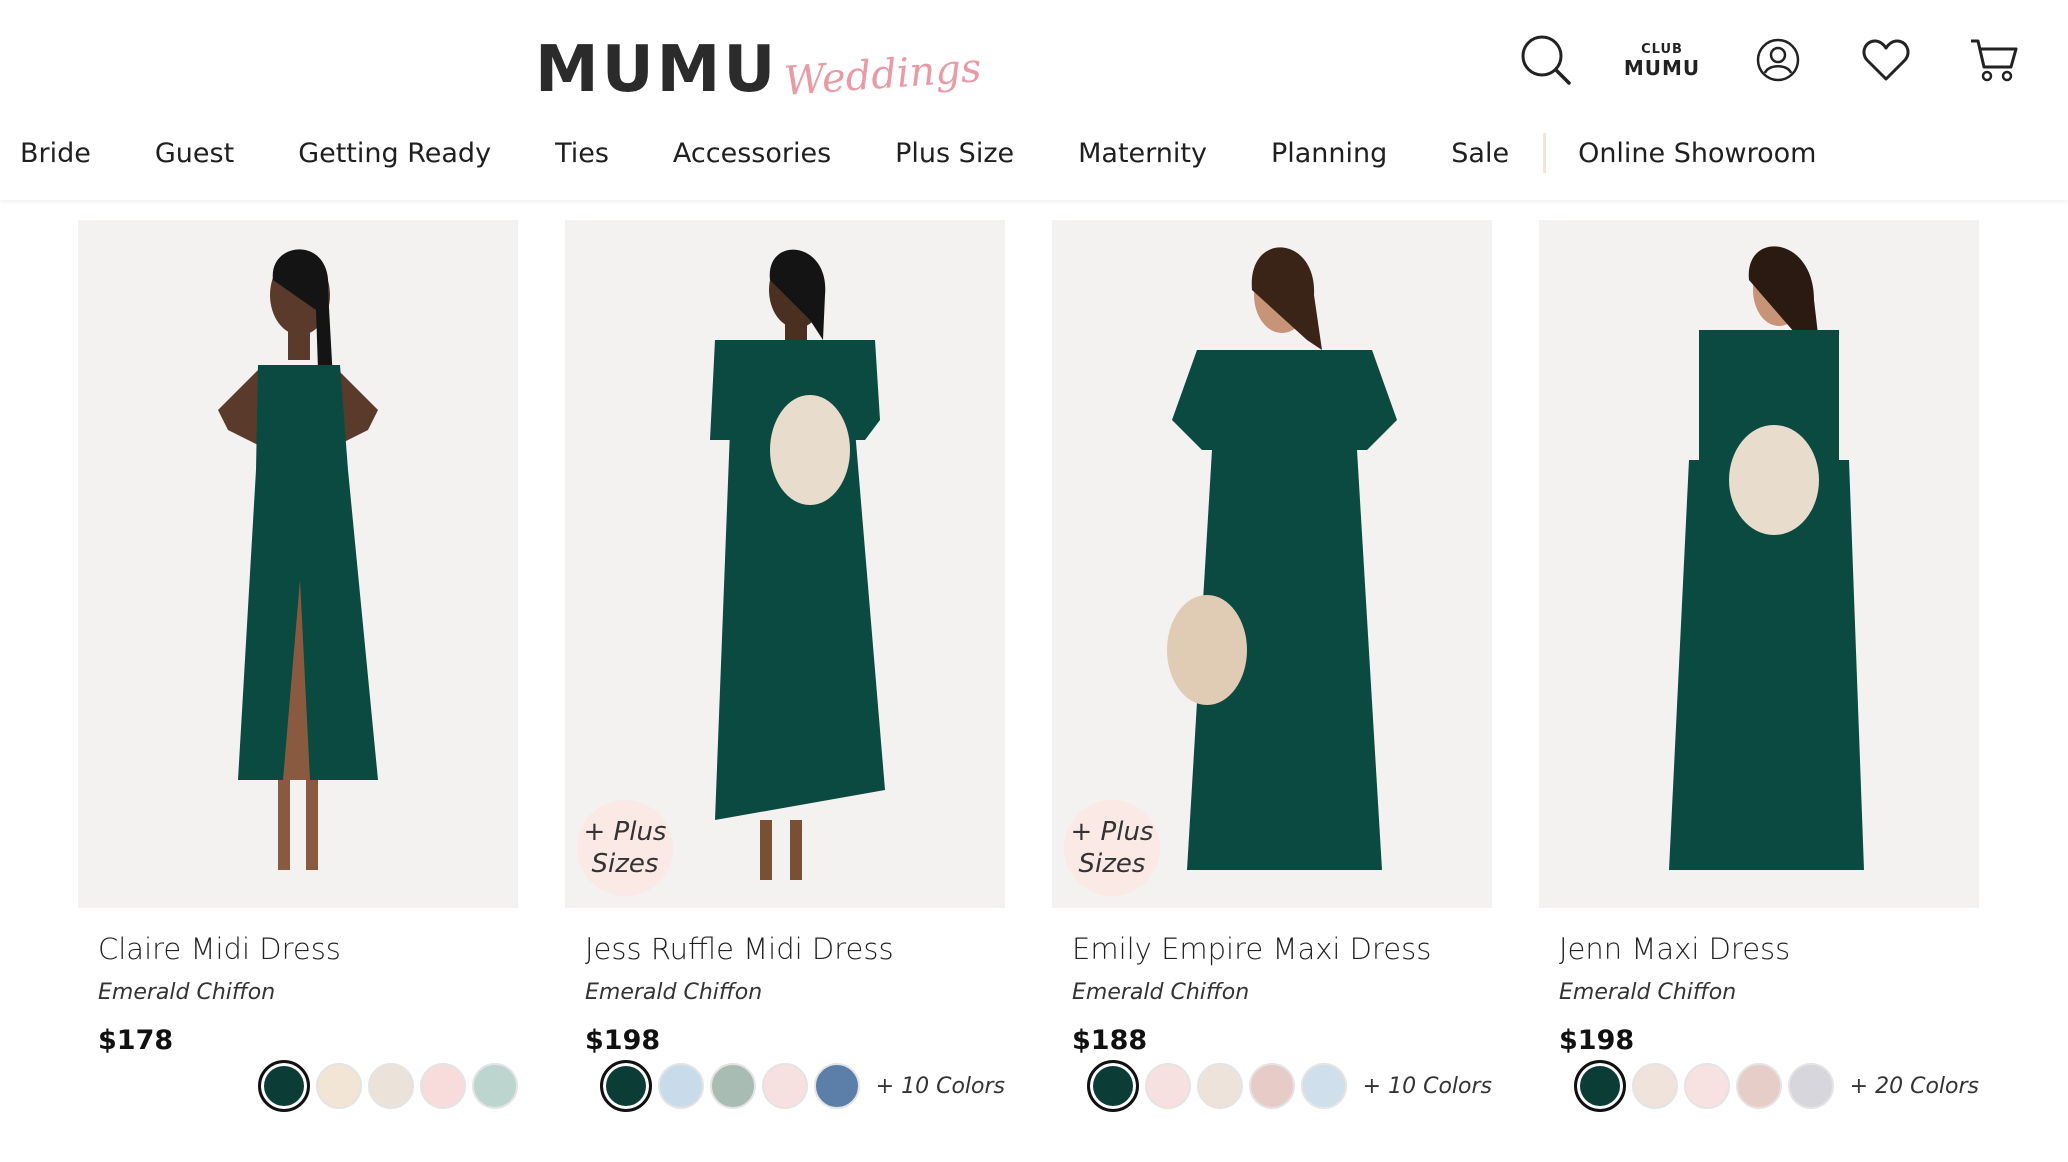 The width and height of the screenshot is (2068, 1162). I want to click on product-name: Emily Empire Maxi Dress, so click(1282, 949).